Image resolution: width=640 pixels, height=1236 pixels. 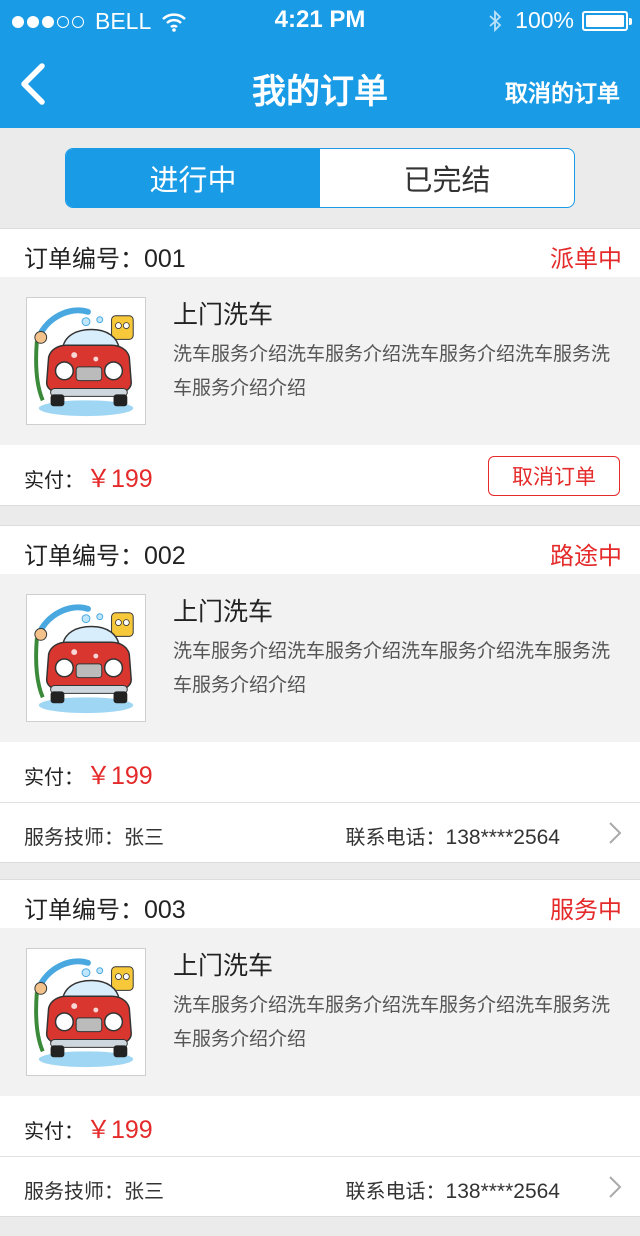 What do you see at coordinates (320, 84) in the screenshot?
I see `nav-bar: 我的订单 取消的订单` at bounding box center [320, 84].